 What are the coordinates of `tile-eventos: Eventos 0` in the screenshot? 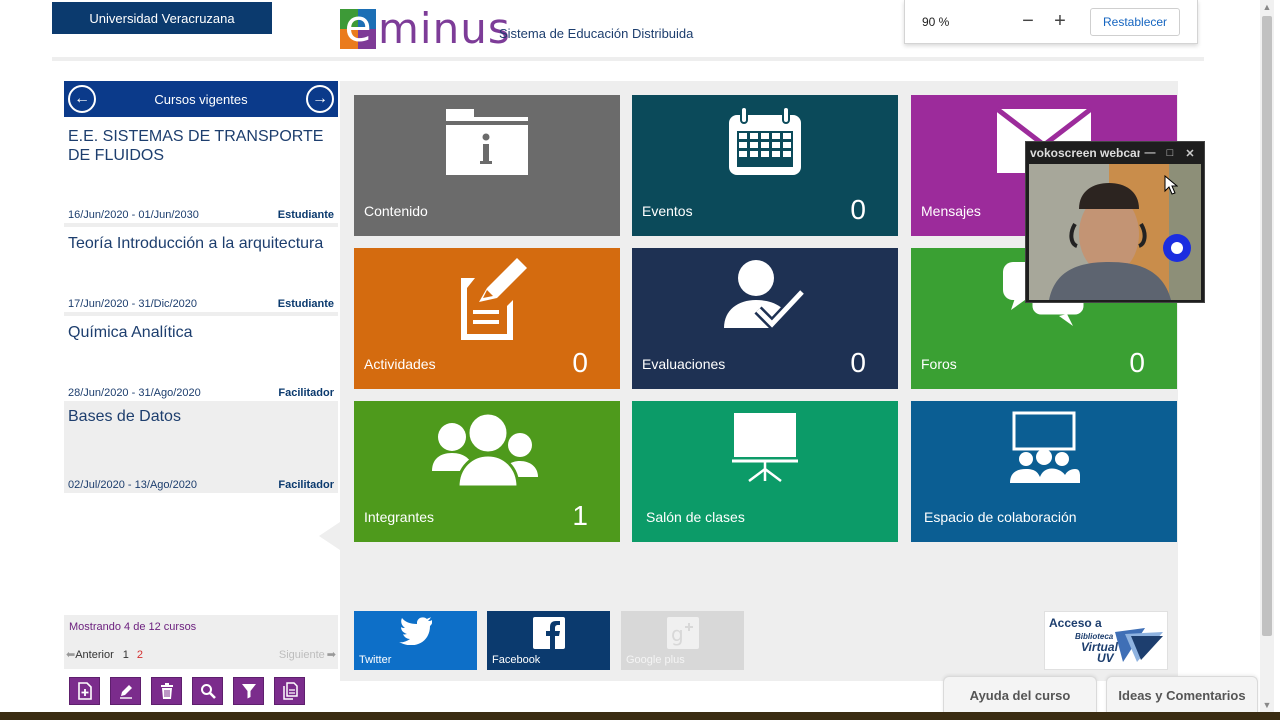 It's located at (765, 165).